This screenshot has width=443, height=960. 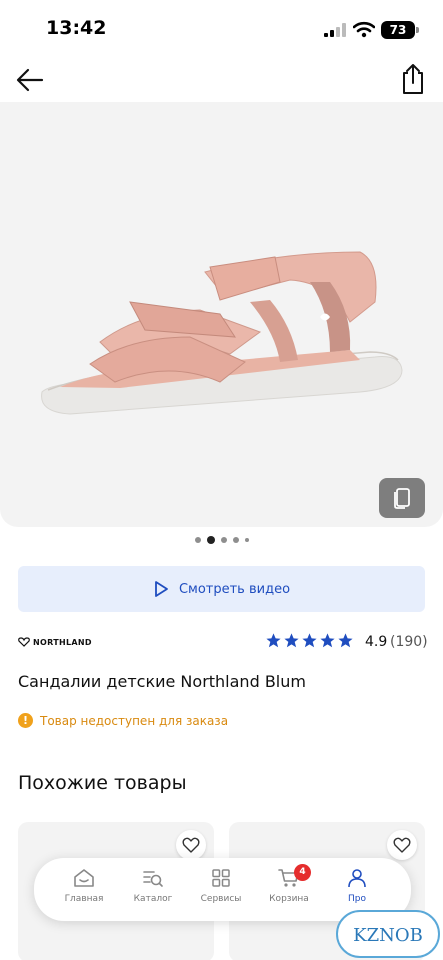 I want to click on availability-notice: ! Товар недоступен для заказа, so click(x=123, y=720).